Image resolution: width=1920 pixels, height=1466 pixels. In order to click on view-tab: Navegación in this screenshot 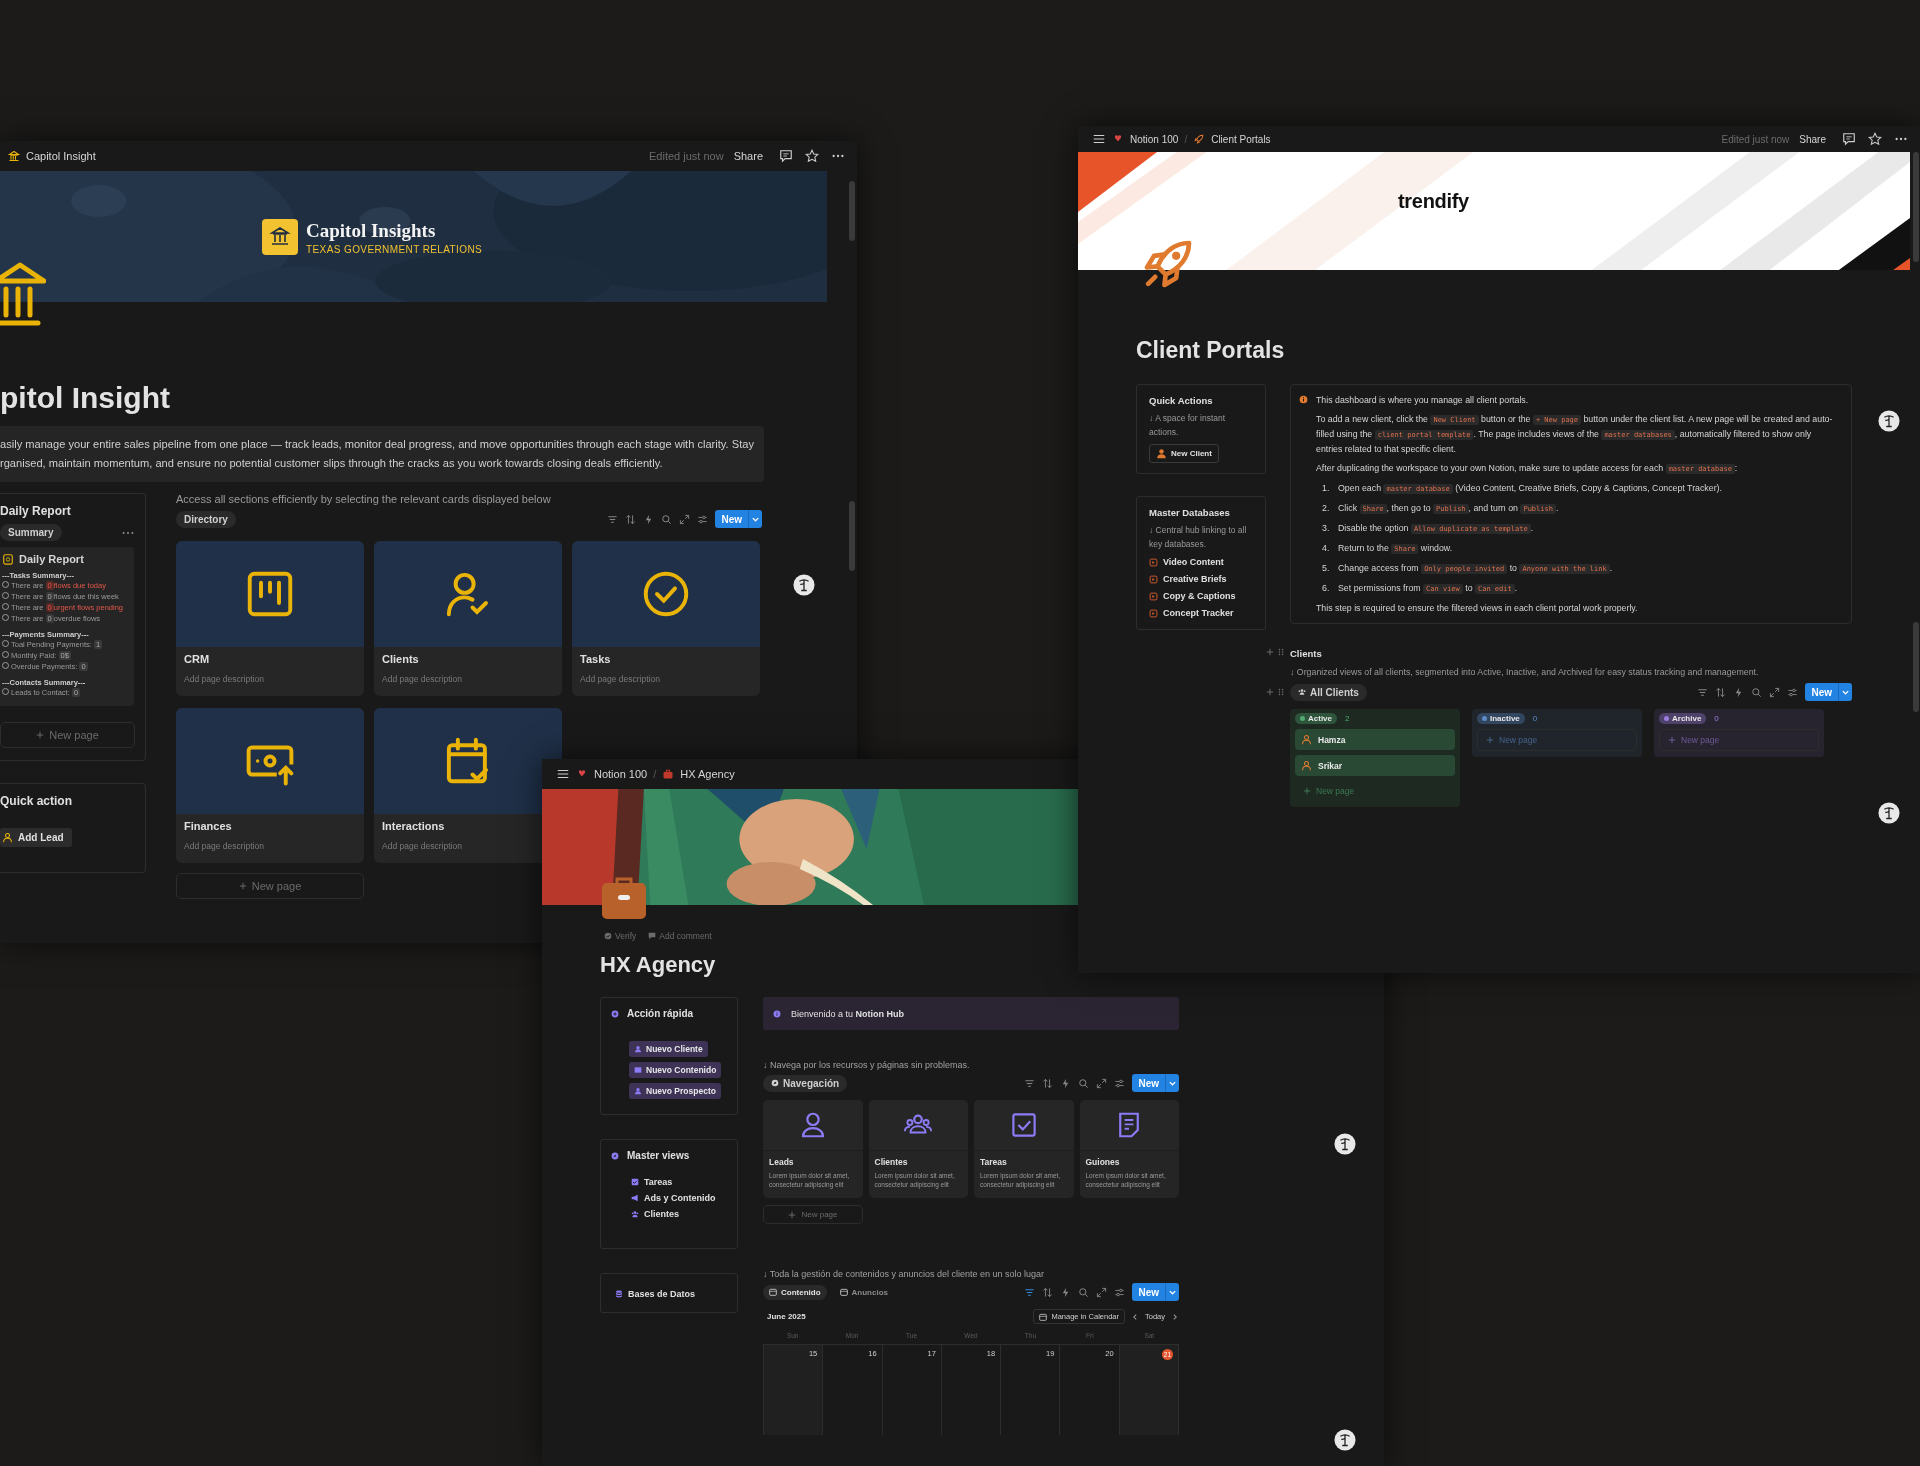, I will do `click(805, 1083)`.